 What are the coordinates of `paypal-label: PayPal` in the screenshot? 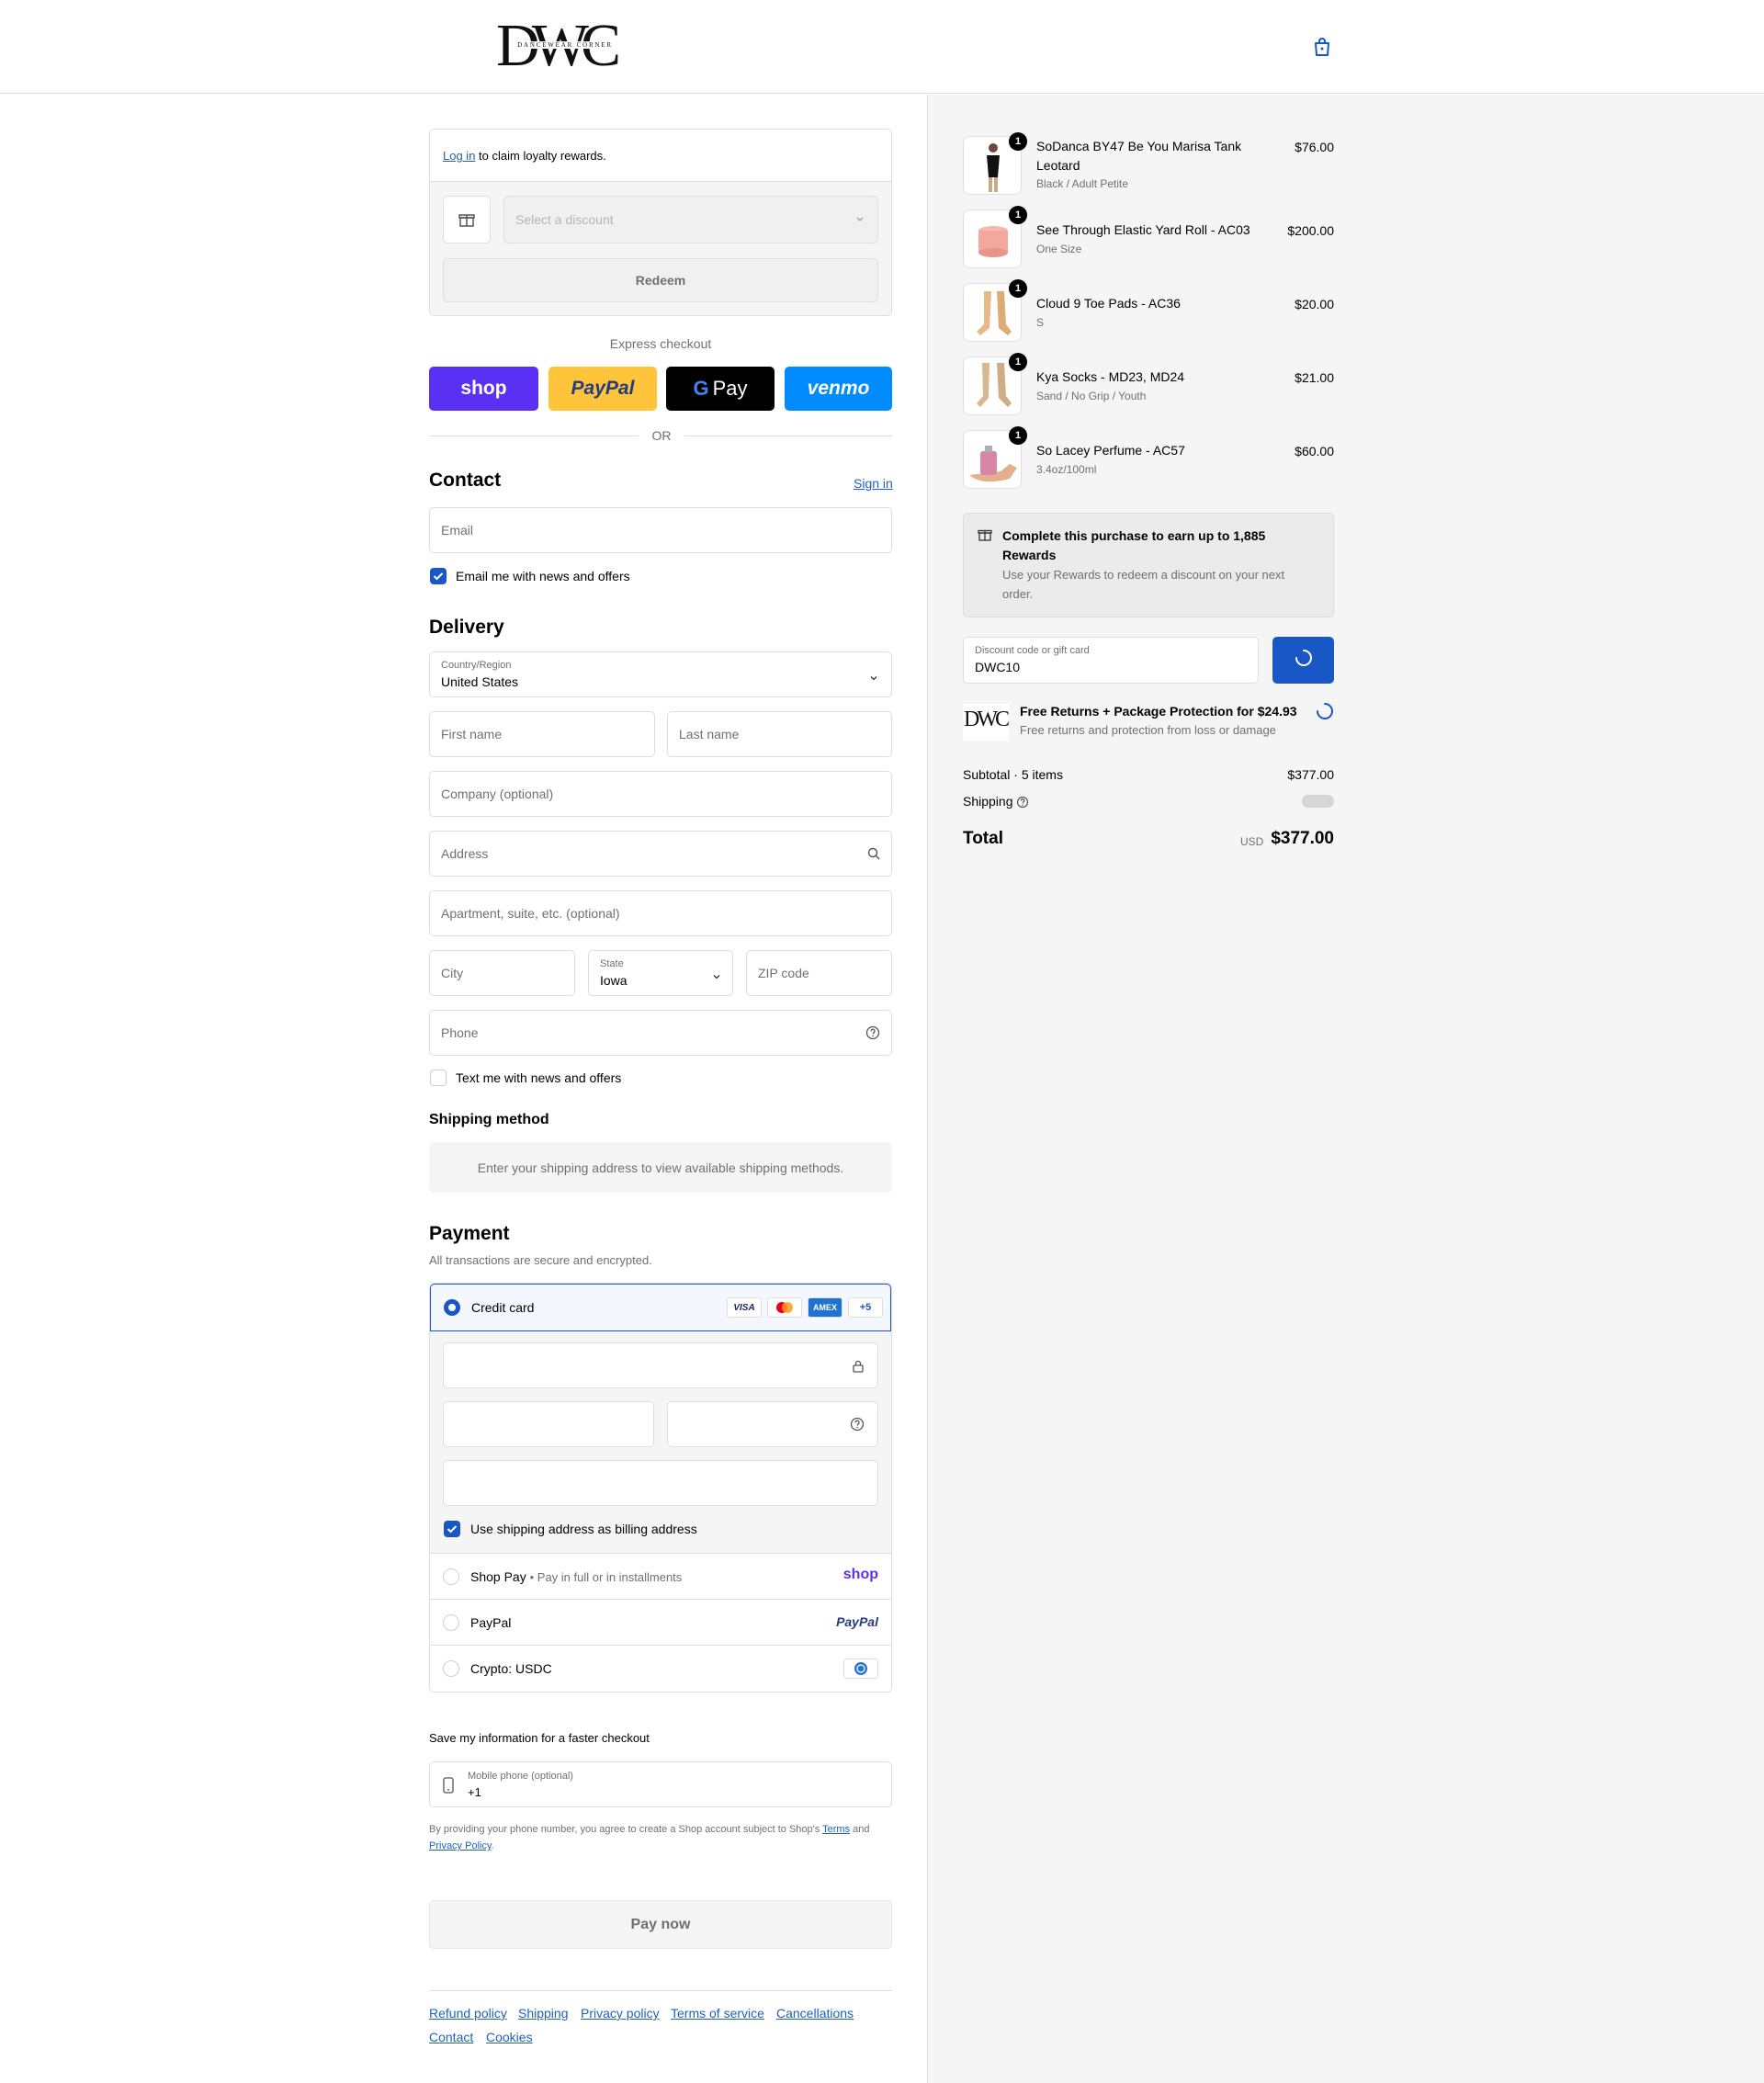 It's located at (491, 1623).